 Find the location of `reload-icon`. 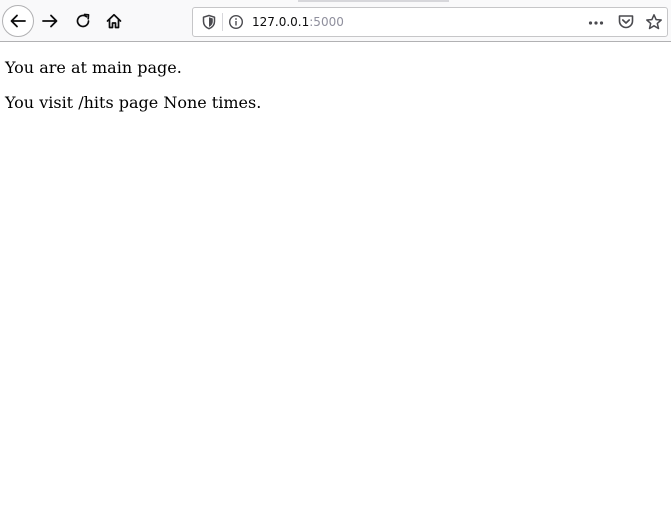

reload-icon is located at coordinates (83, 20).